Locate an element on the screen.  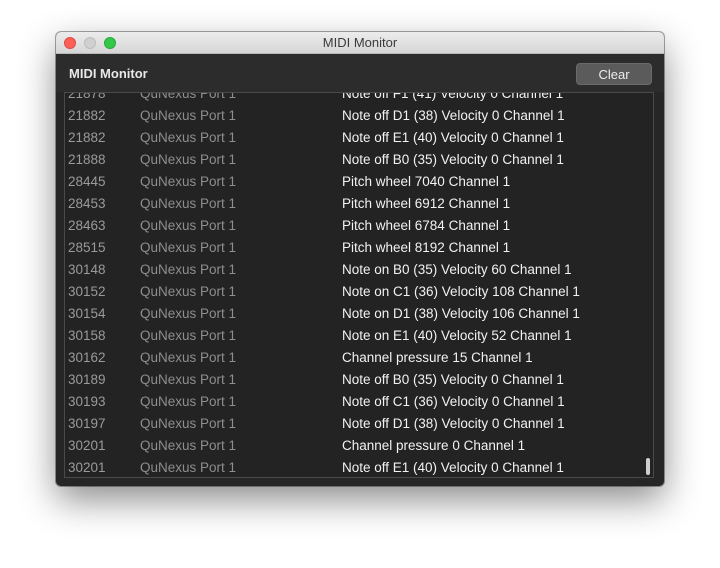
scrollbar-thumb is located at coordinates (648, 466).